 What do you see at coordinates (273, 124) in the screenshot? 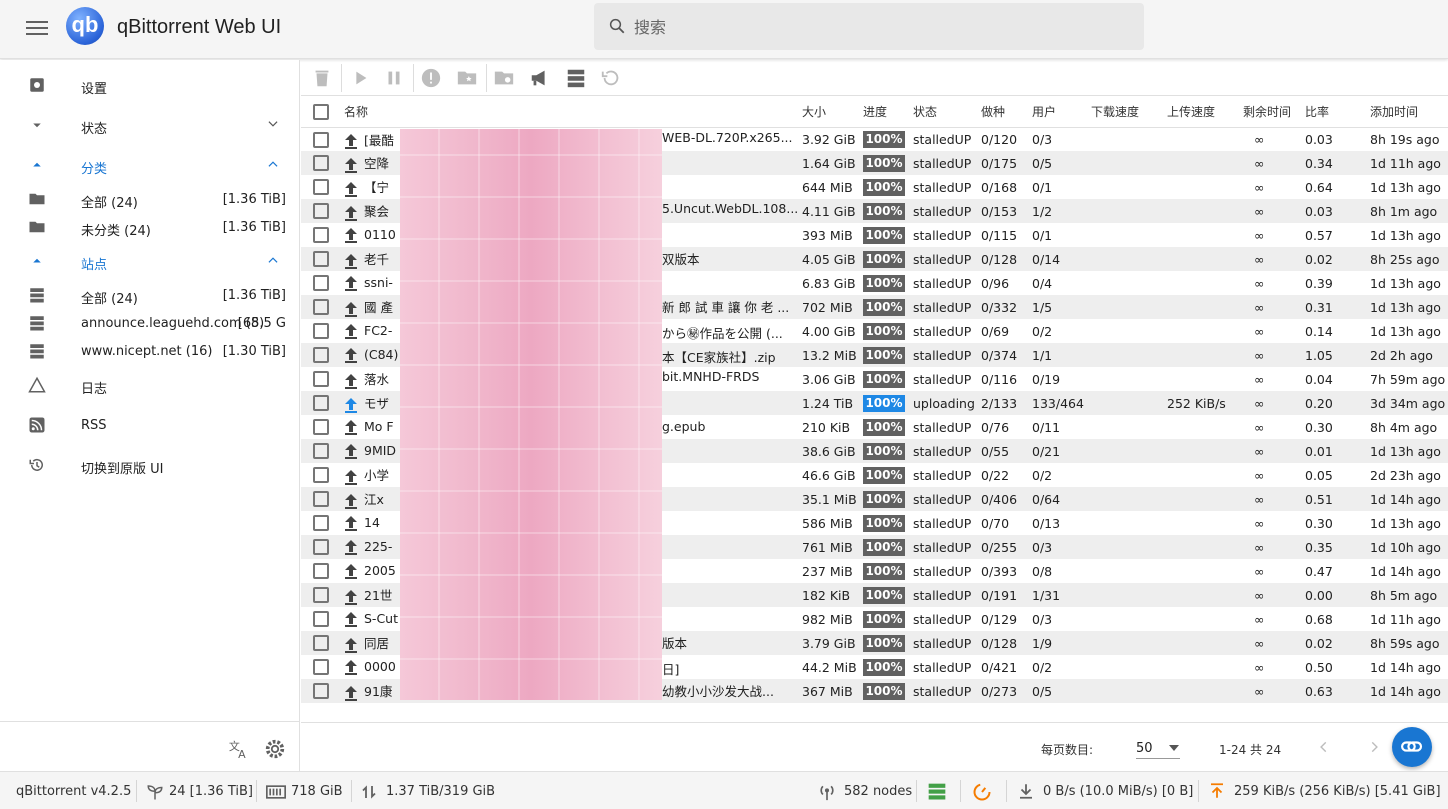
I see `chevron-down-icon` at bounding box center [273, 124].